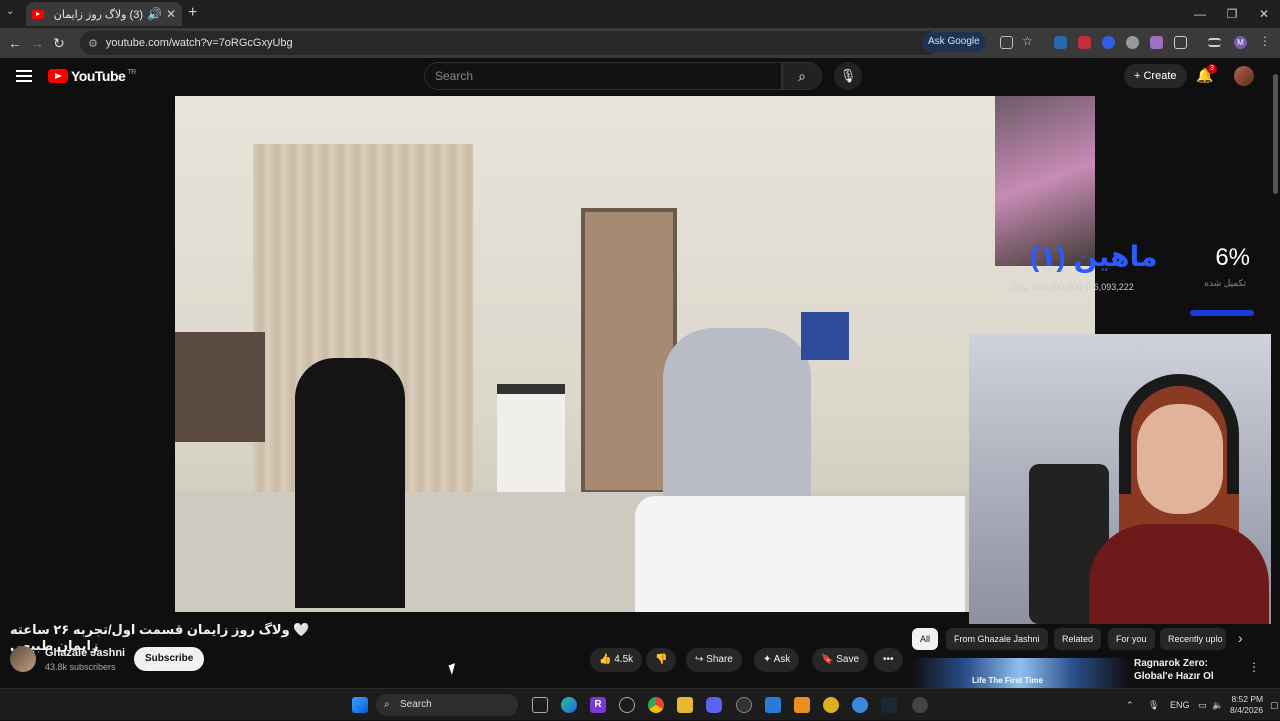  What do you see at coordinates (997, 639) in the screenshot?
I see `chip-from-channel: From Ghazale Jashni` at bounding box center [997, 639].